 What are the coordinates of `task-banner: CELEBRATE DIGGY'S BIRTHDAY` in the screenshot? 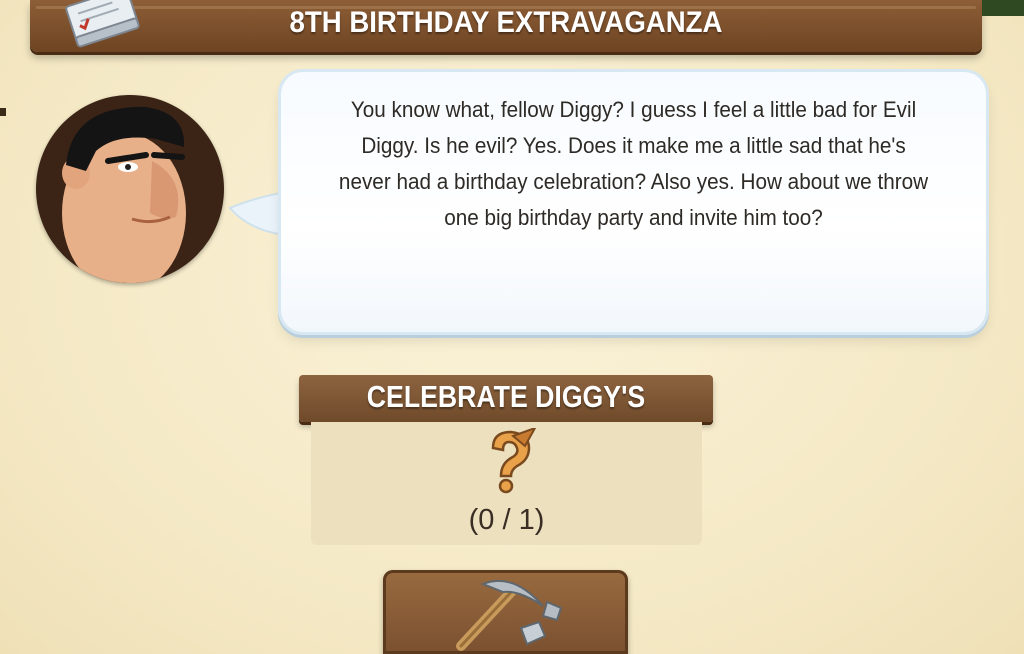 It's located at (506, 412).